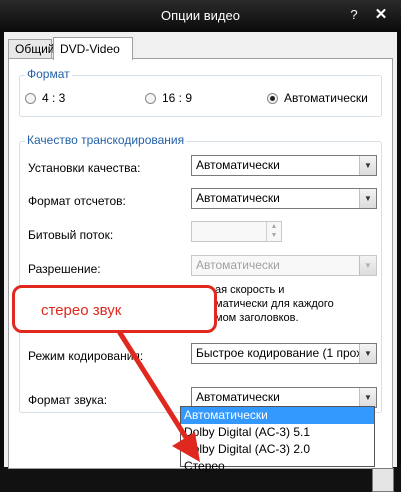  What do you see at coordinates (277, 432) in the screenshot?
I see `dropdown-option: Dolby Digital (AC-3) 5.1` at bounding box center [277, 432].